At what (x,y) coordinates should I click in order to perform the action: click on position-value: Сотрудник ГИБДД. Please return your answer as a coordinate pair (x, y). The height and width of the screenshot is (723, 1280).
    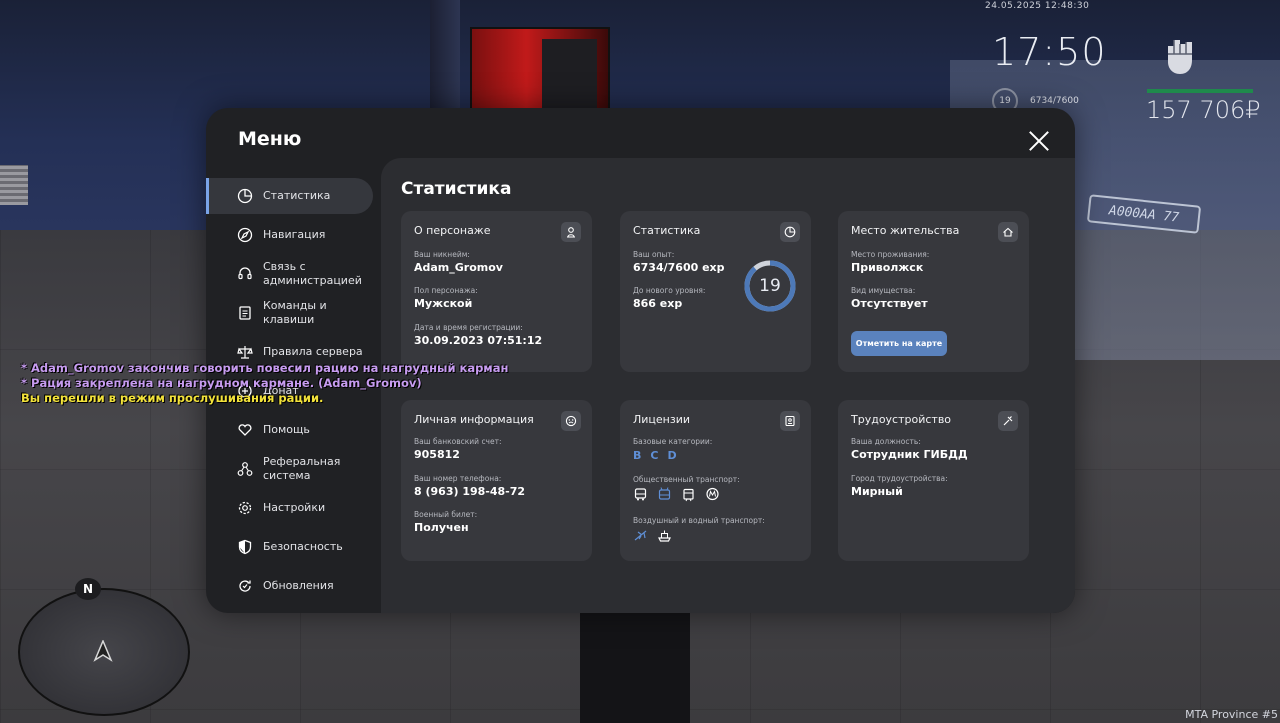
    Looking at the image, I should click on (909, 454).